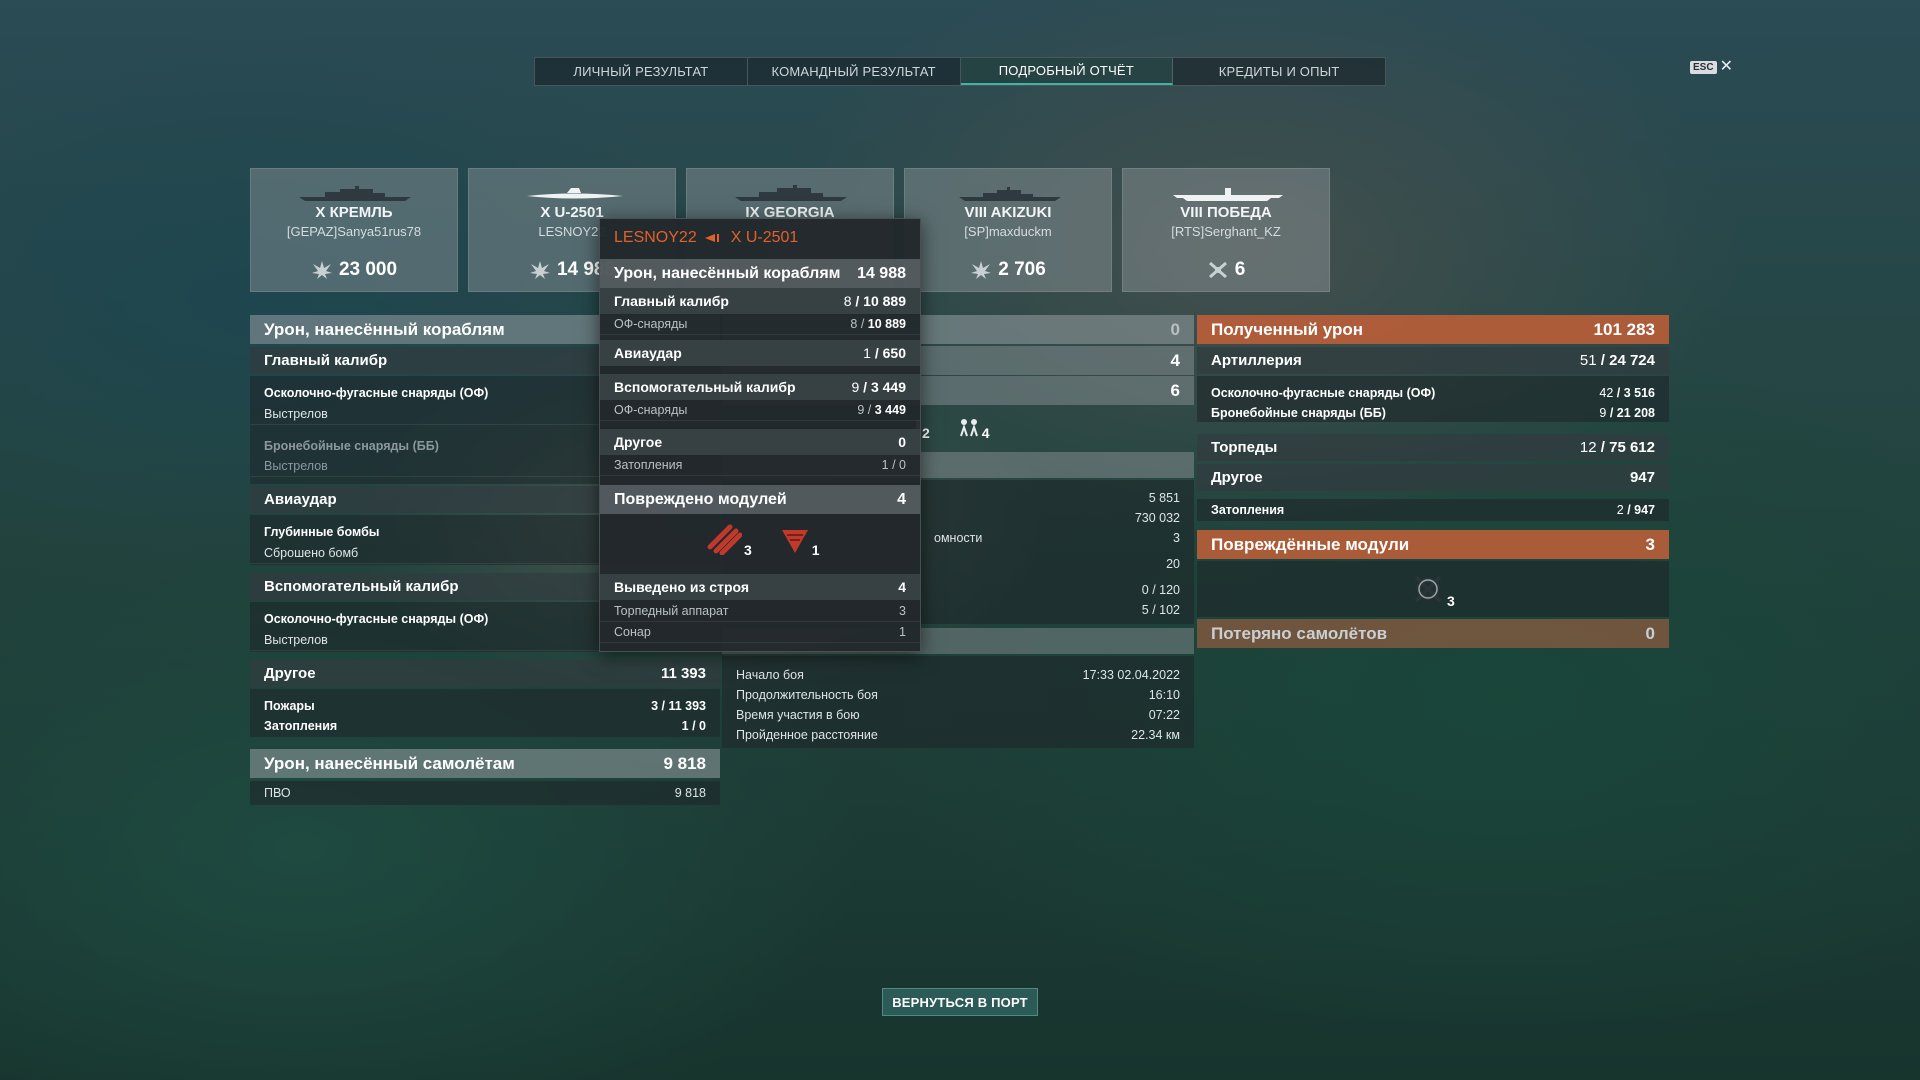 Image resolution: width=1920 pixels, height=1080 pixels. What do you see at coordinates (354, 270) in the screenshot?
I see `ship-score: 23 000` at bounding box center [354, 270].